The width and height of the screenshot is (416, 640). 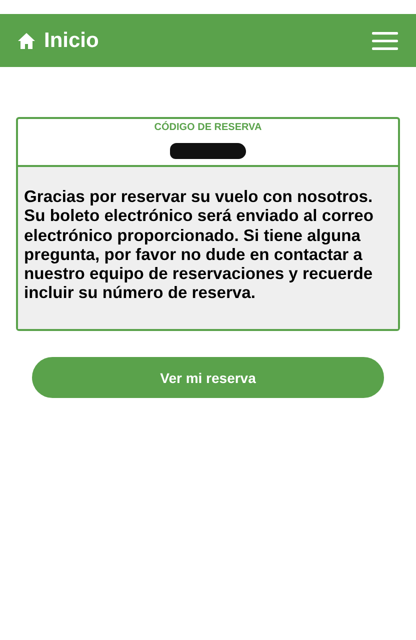 I want to click on code-label: CÓDIGO DE RESERVA, so click(x=208, y=127).